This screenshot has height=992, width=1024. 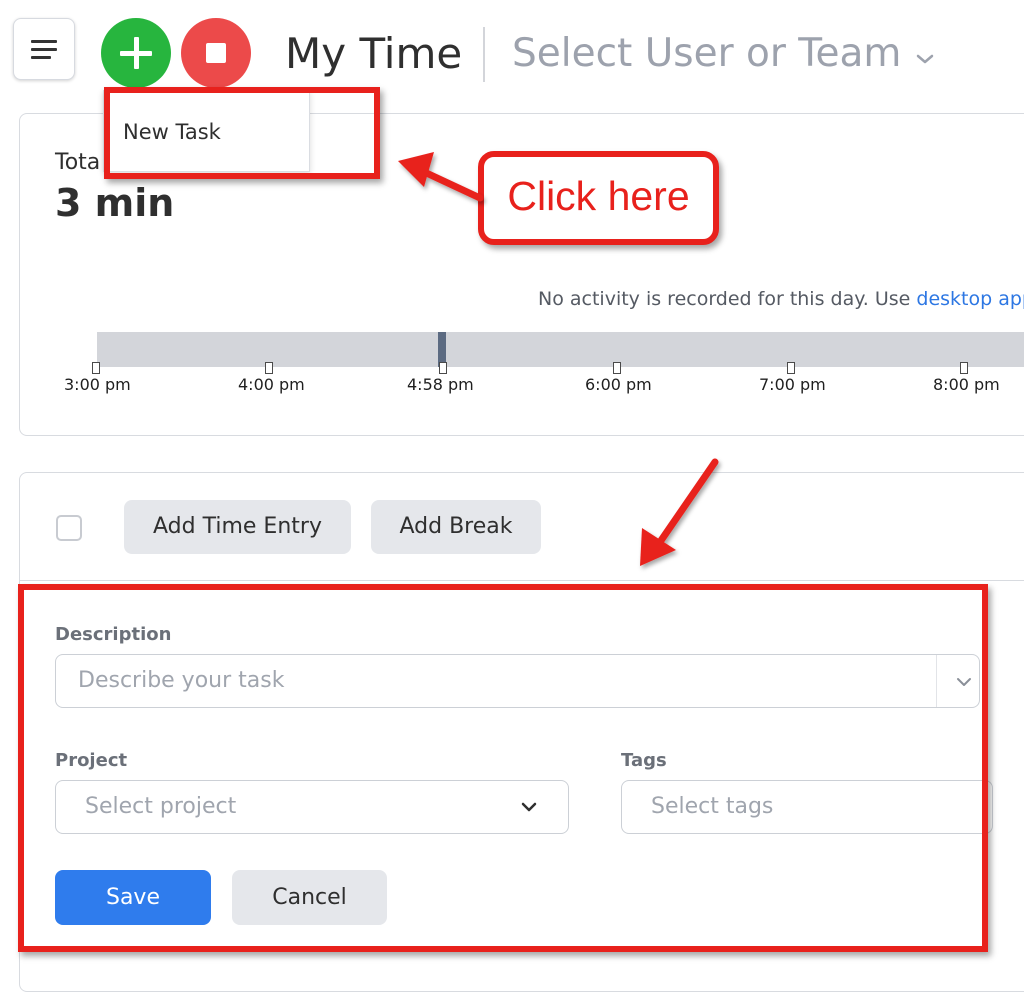 I want to click on add-break-button: Add Break, so click(x=456, y=527).